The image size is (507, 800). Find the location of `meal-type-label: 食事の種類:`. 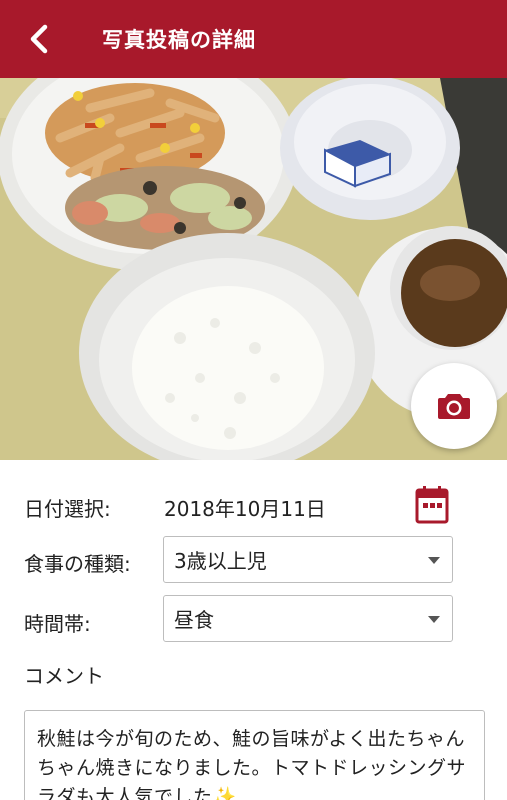

meal-type-label: 食事の種類: is located at coordinates (77, 564).